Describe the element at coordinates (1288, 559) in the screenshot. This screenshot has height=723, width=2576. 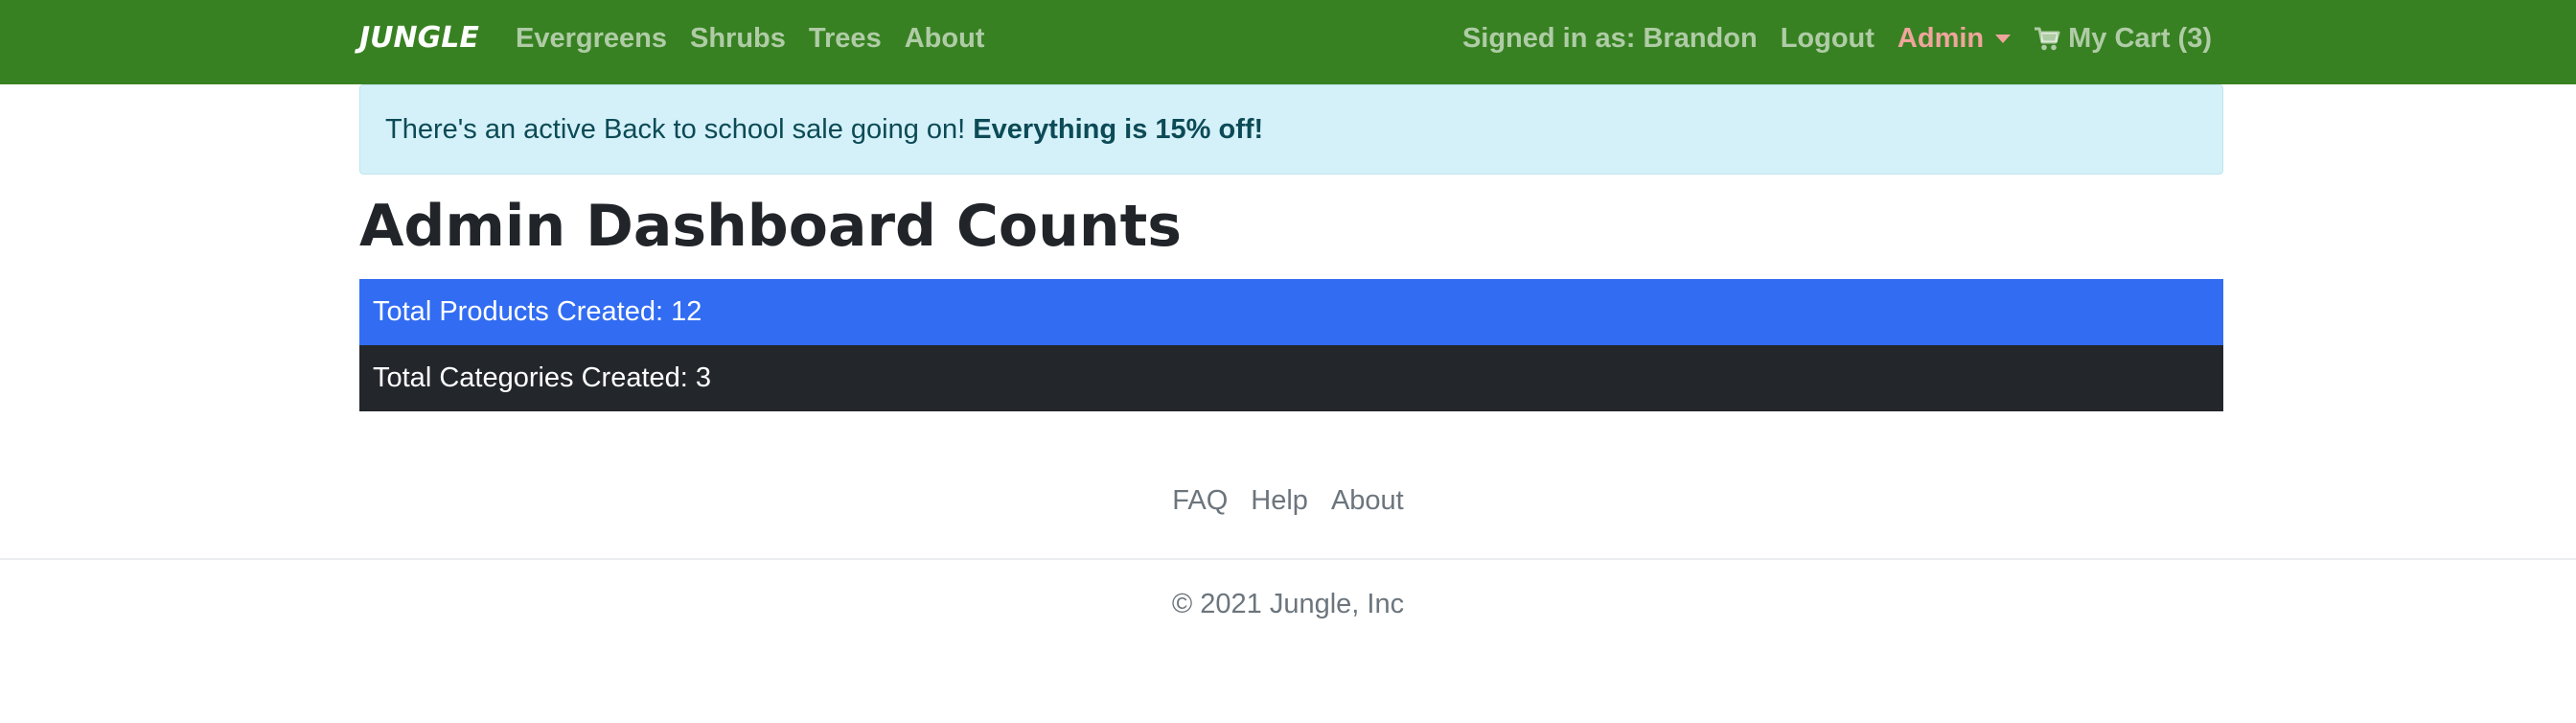
I see `footer-divider` at that location.